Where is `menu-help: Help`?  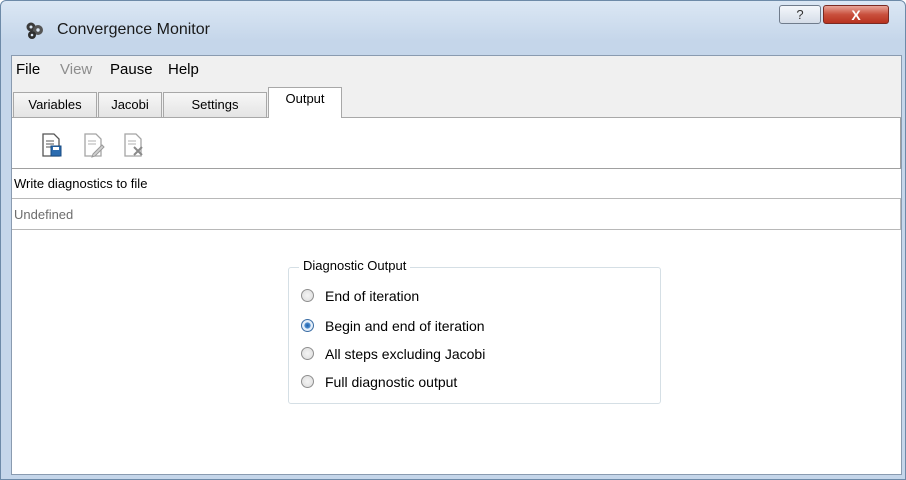 menu-help: Help is located at coordinates (183, 69).